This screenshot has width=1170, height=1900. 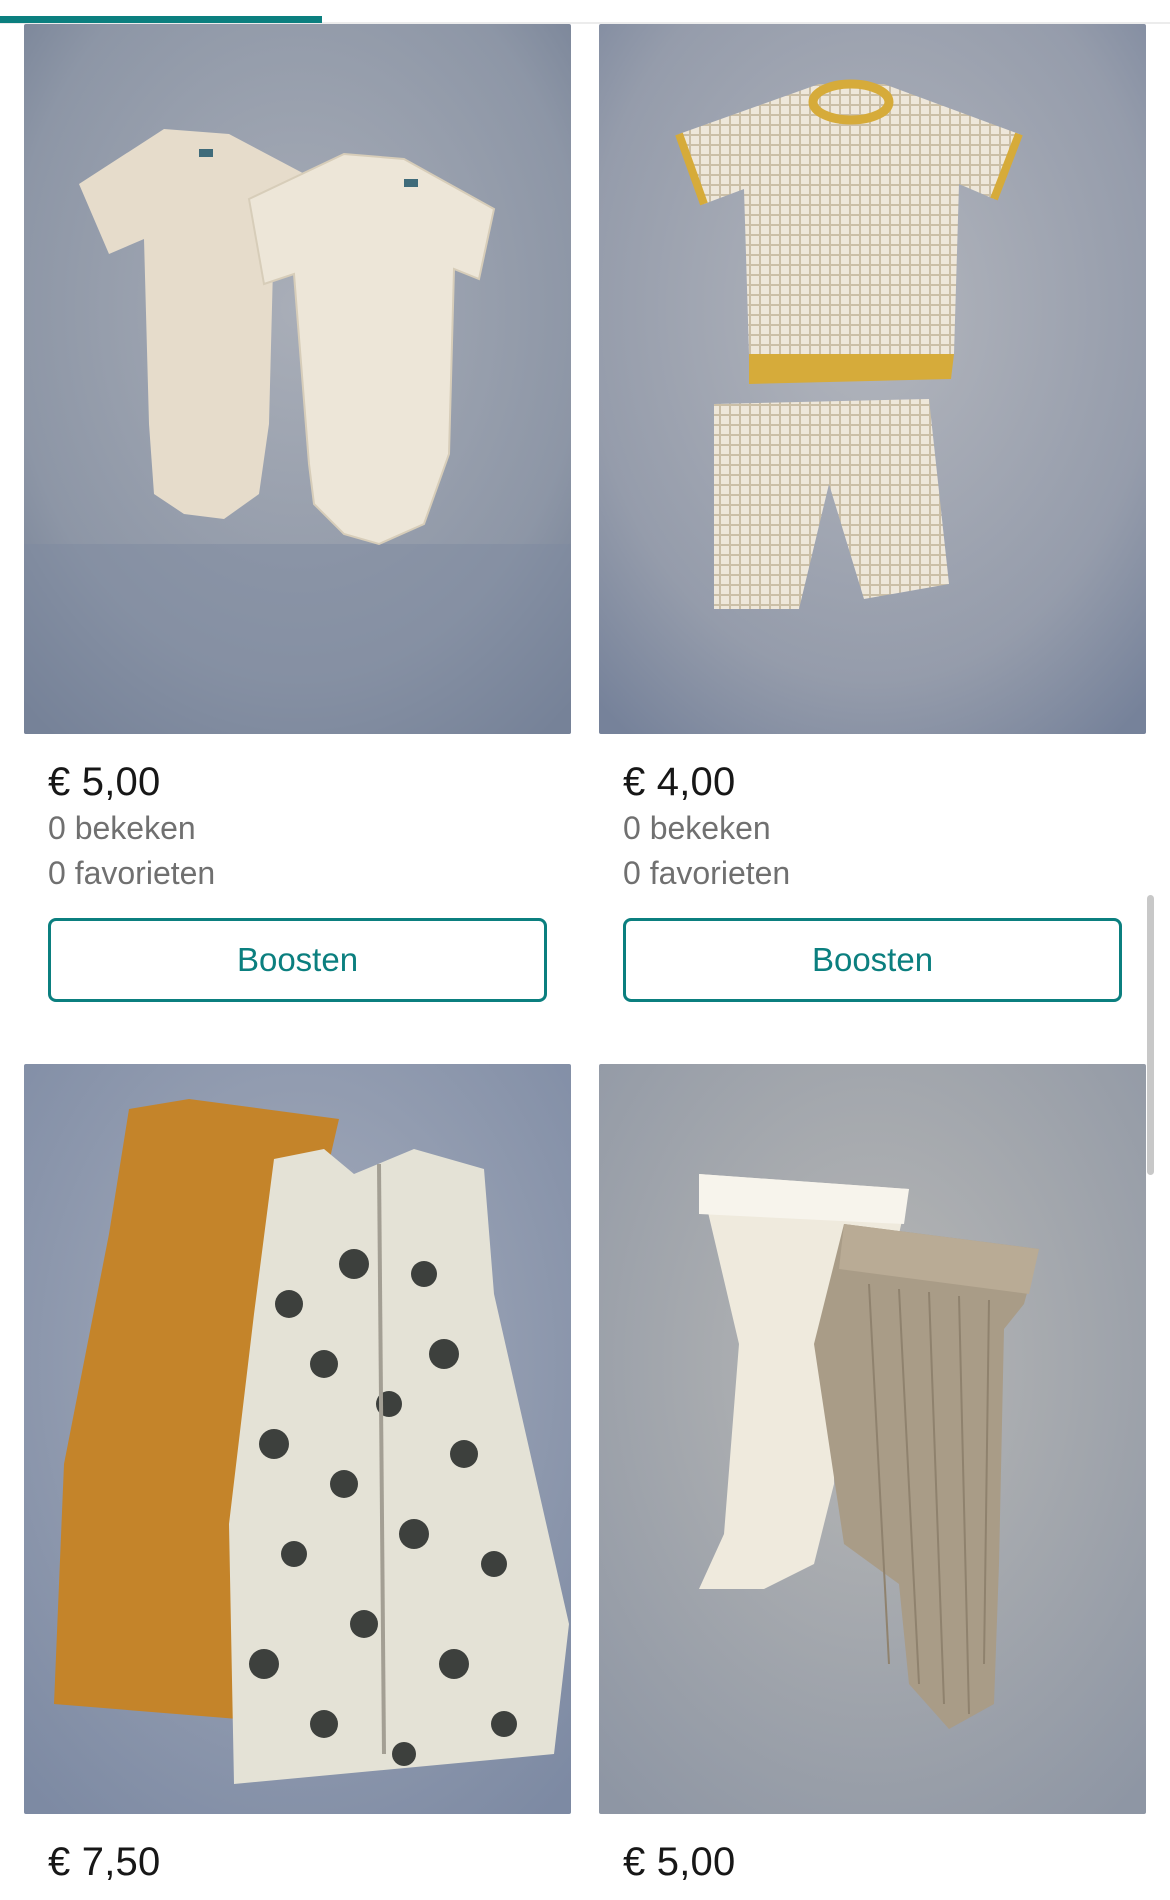 I want to click on upload-progress-bar, so click(x=161, y=19).